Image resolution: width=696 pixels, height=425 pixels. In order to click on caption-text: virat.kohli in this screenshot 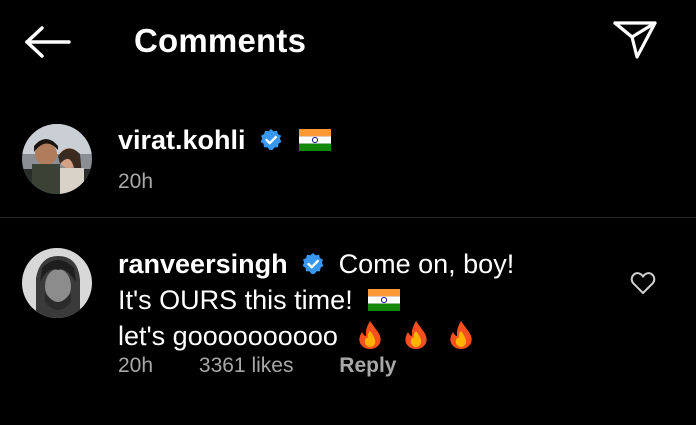, I will do `click(224, 140)`.